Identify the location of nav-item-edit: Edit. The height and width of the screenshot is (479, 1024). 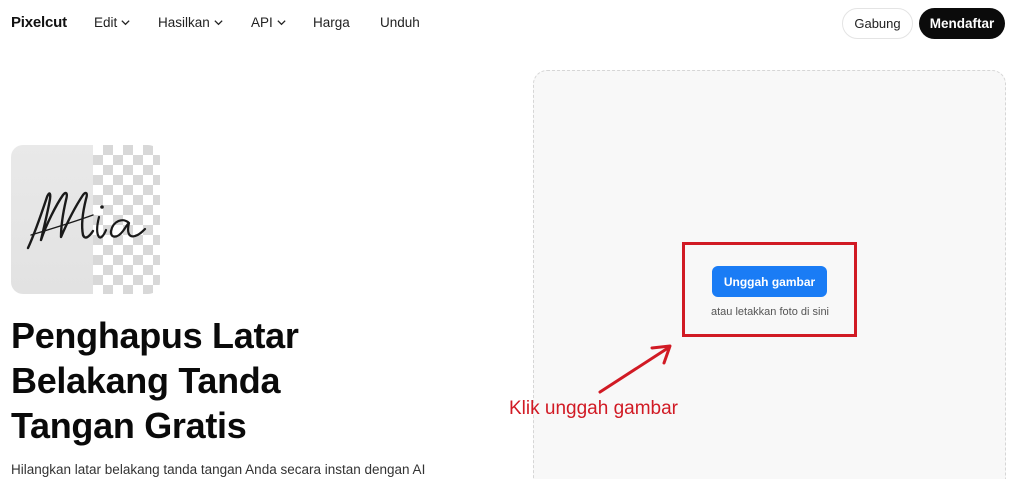
(112, 22).